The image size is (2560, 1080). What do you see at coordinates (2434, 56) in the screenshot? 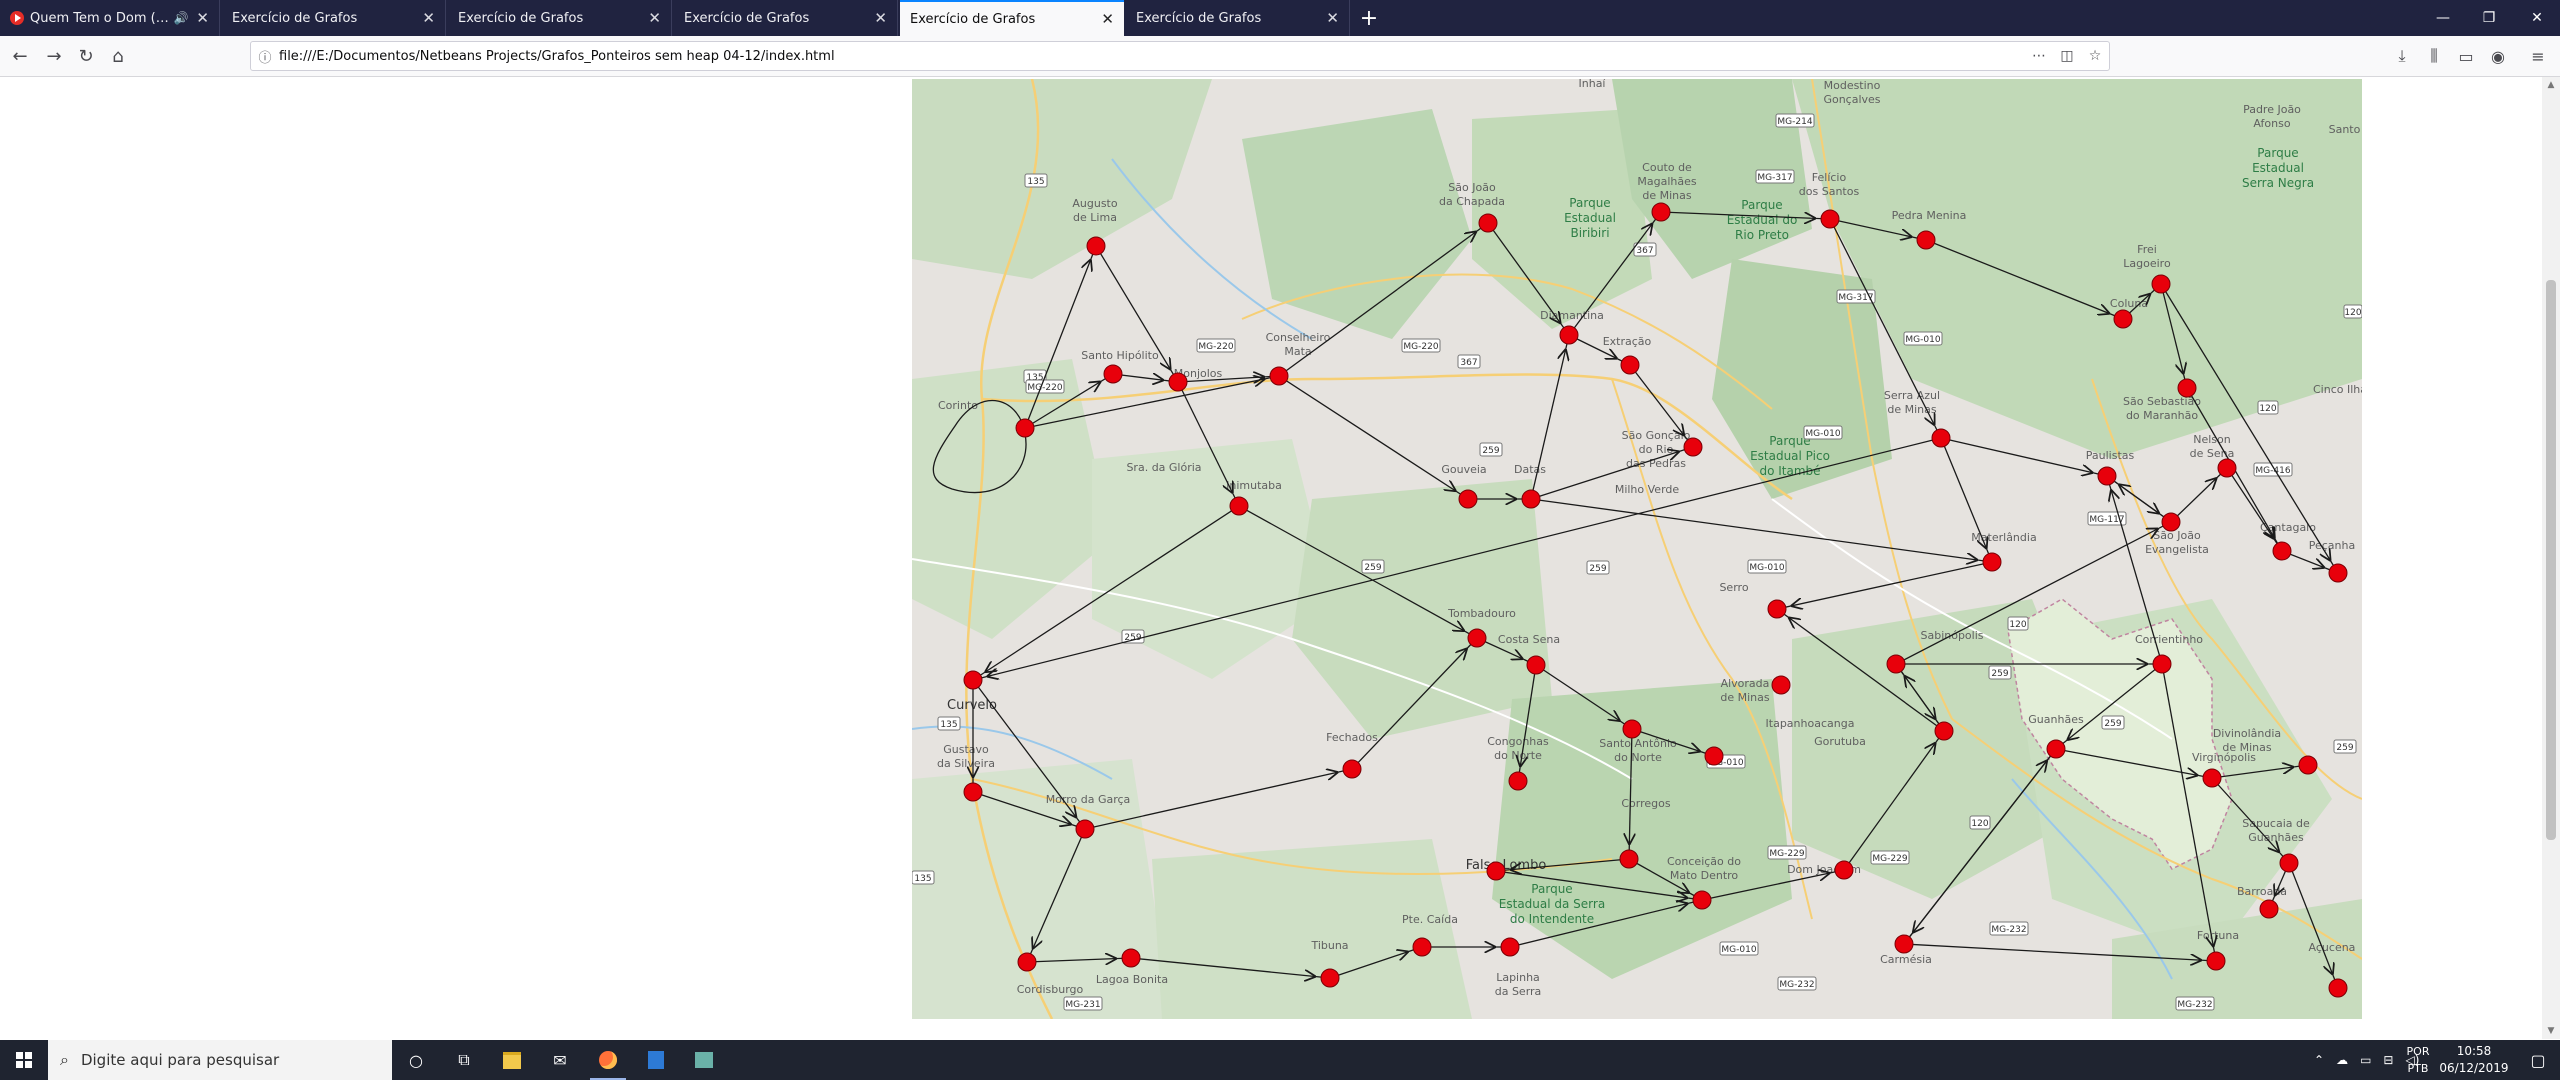
I see `library-icon: ⫼` at bounding box center [2434, 56].